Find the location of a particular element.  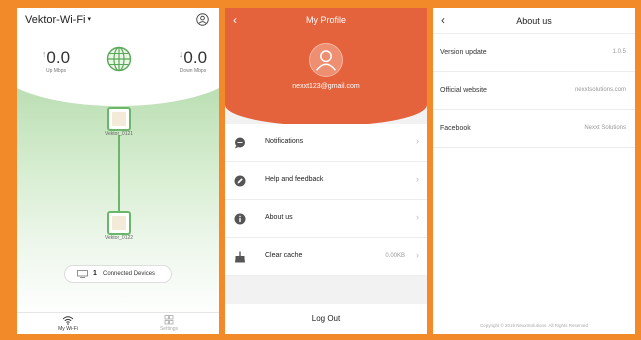

menu-item-help-feedback: Help and feedback › is located at coordinates (326, 181).